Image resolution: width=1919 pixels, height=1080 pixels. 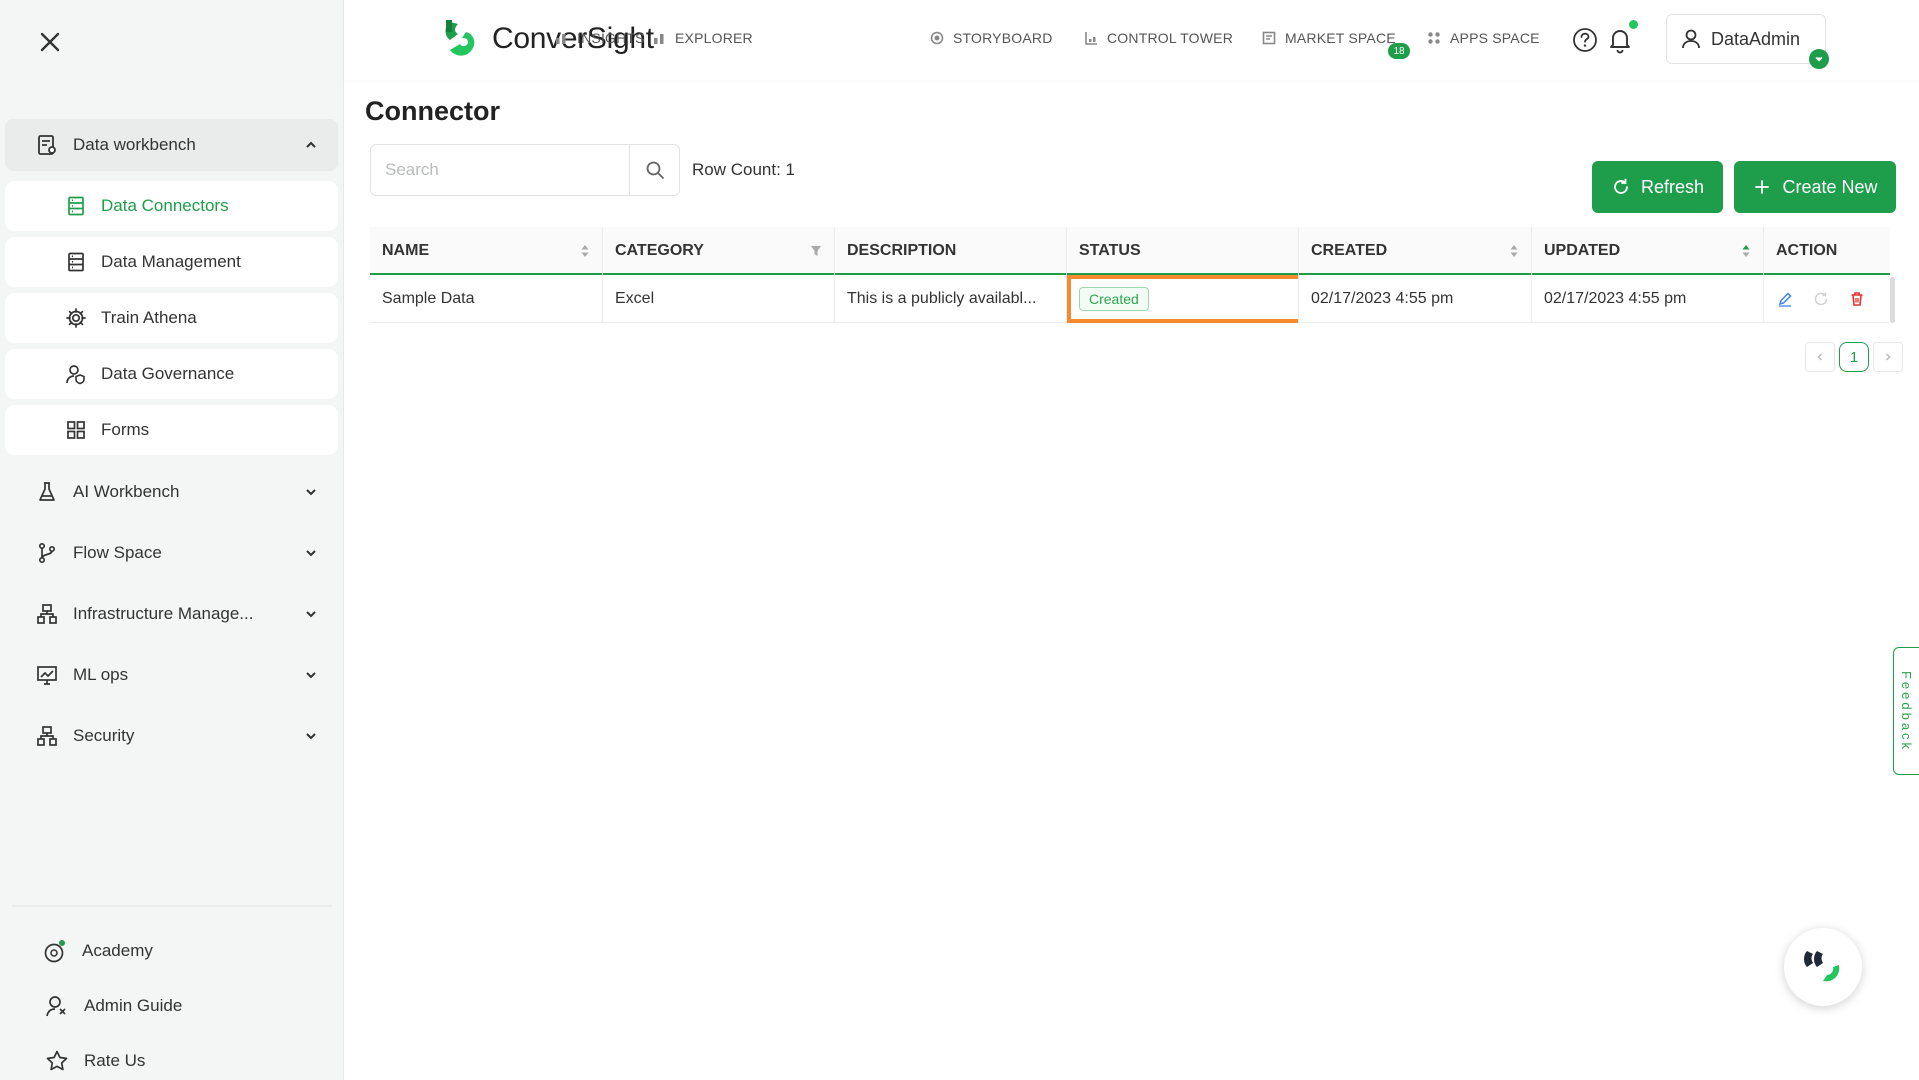 I want to click on sidebar-item-data-governance: Data Governance, so click(x=171, y=374).